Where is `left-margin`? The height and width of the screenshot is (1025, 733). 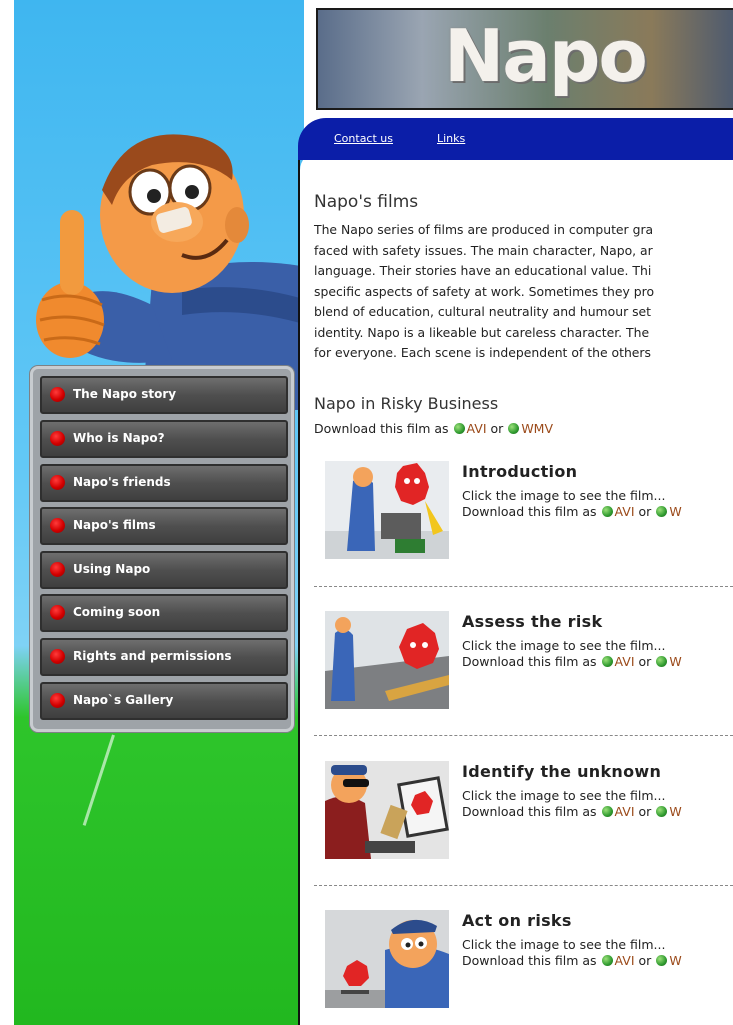
left-margin is located at coordinates (7, 512).